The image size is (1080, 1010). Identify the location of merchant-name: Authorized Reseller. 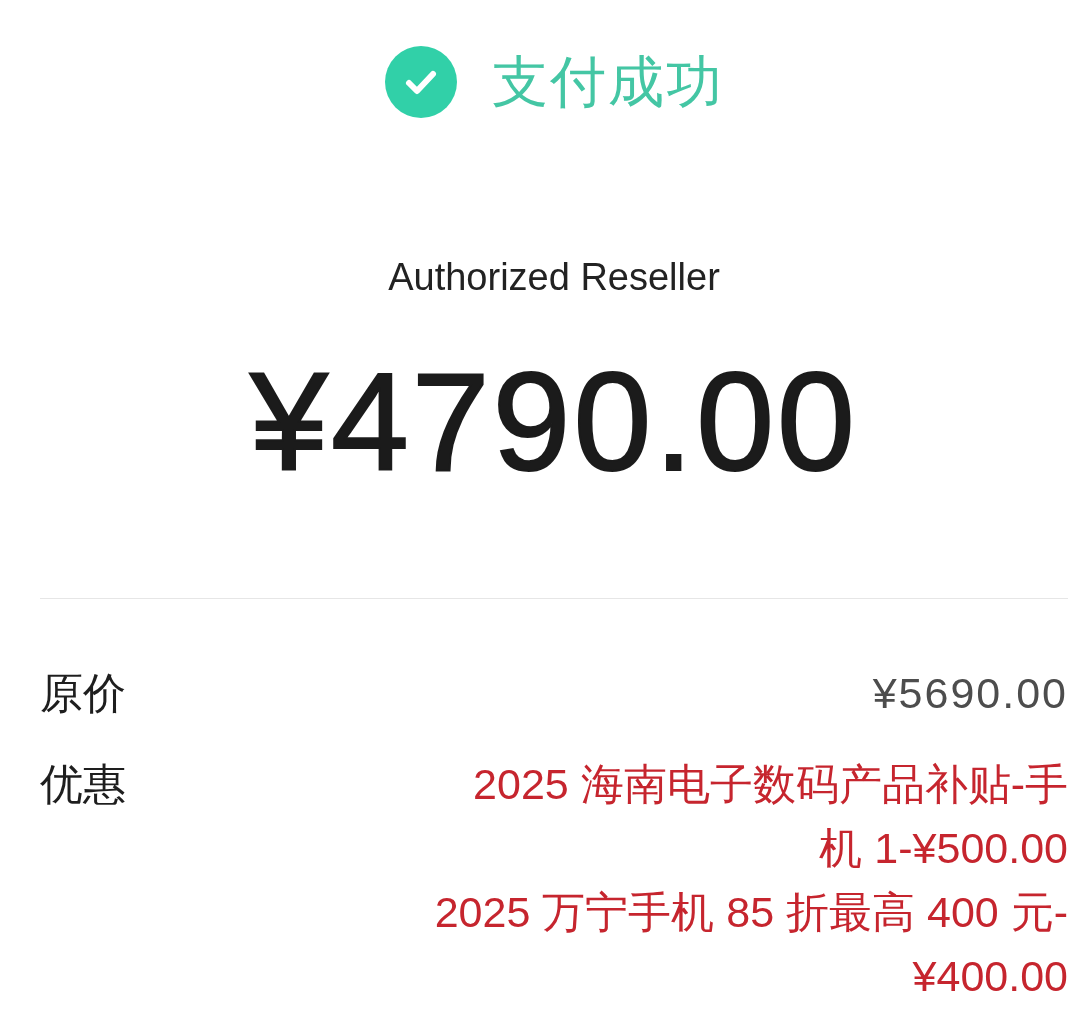
(554, 277).